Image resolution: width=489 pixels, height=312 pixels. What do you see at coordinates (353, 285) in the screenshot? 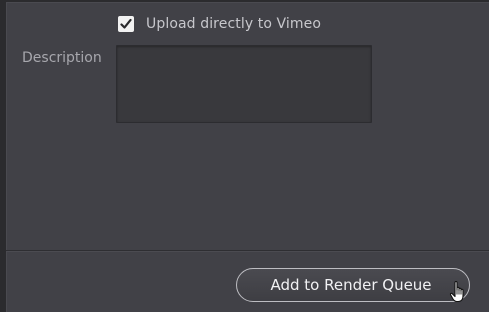
I see `add-to-render-queue-button: Add to Render Queue` at bounding box center [353, 285].